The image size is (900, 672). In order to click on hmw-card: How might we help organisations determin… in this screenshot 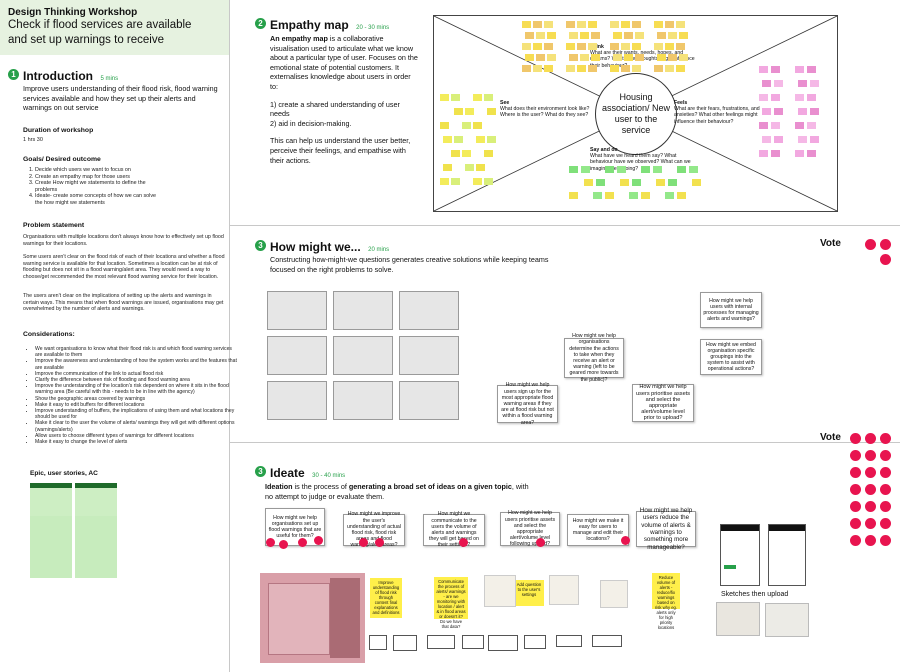, I will do `click(594, 358)`.